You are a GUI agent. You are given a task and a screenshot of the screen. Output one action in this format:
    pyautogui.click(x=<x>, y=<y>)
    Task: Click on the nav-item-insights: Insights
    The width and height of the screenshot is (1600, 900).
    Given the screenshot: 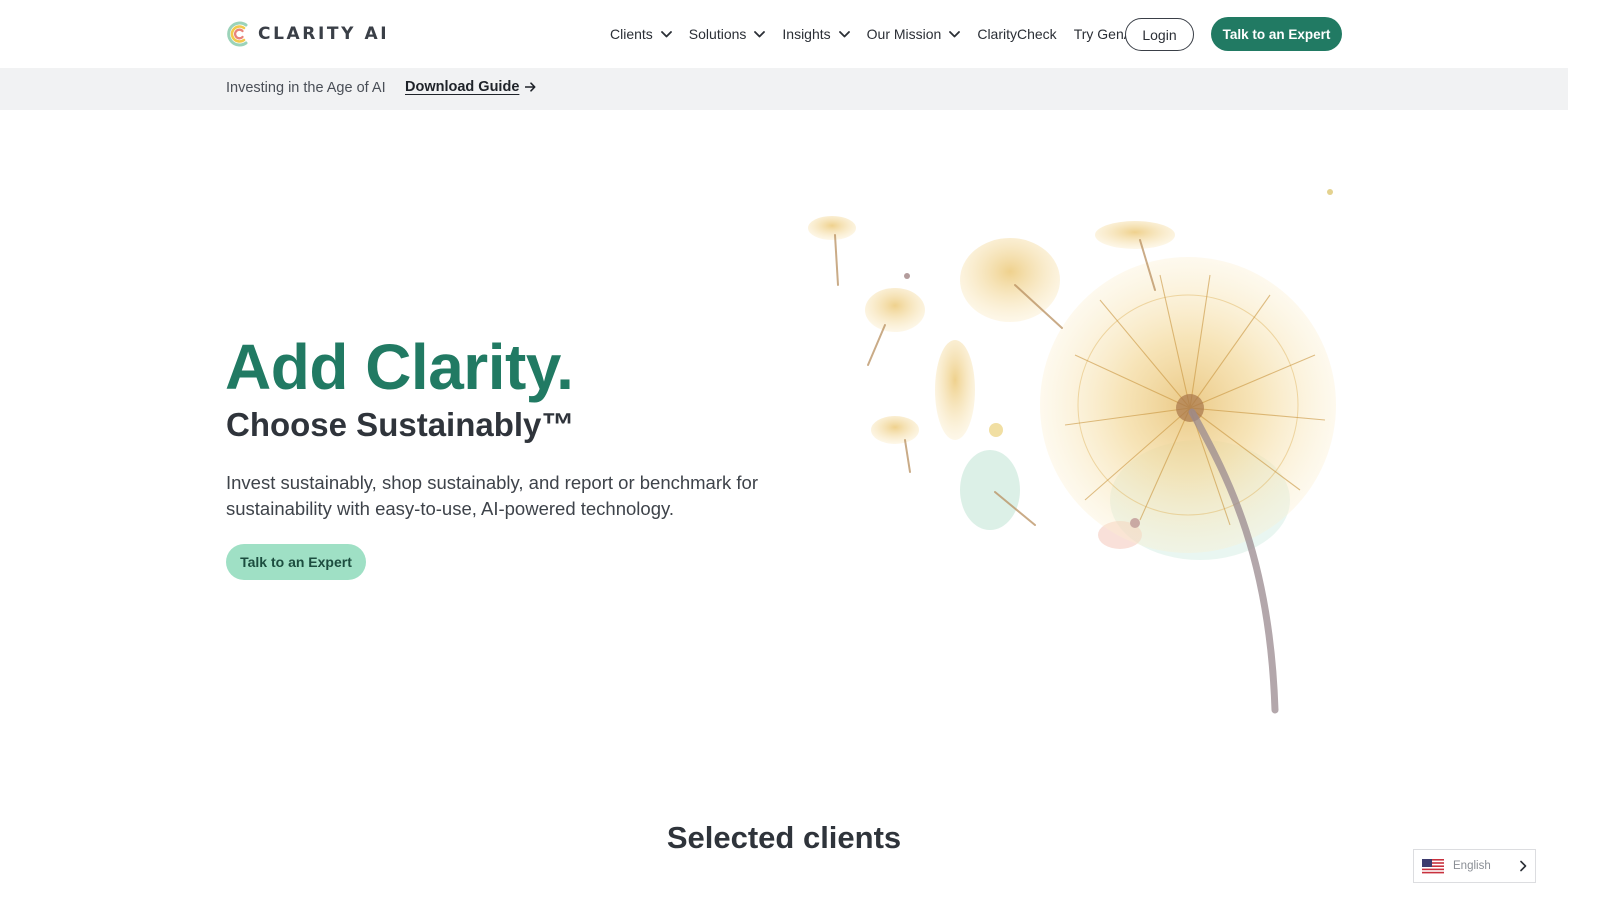 What is the action you would take?
    pyautogui.click(x=816, y=34)
    